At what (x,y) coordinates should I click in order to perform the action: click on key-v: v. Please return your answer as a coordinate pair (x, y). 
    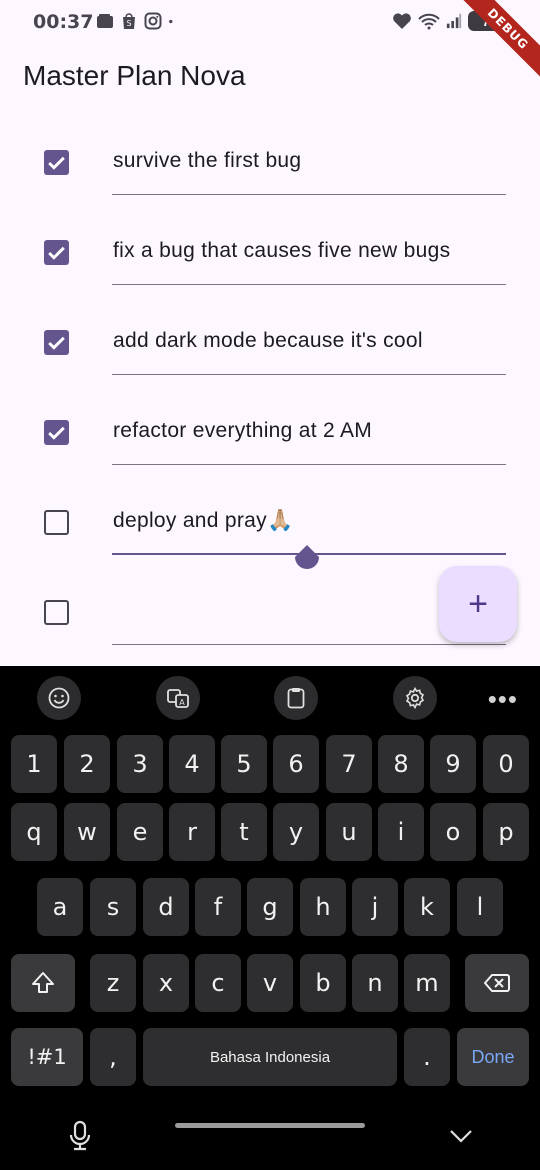
    Looking at the image, I should click on (270, 983).